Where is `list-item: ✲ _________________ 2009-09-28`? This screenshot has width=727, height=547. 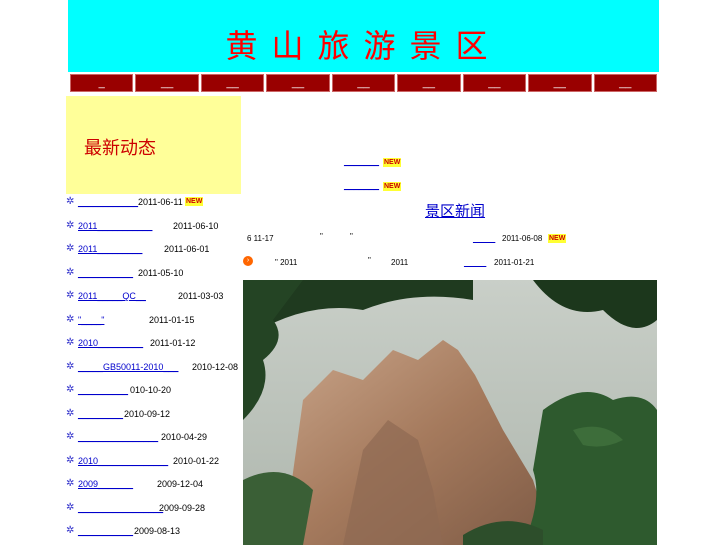
list-item: ✲ _________________ 2009-09-28 is located at coordinates (154, 512).